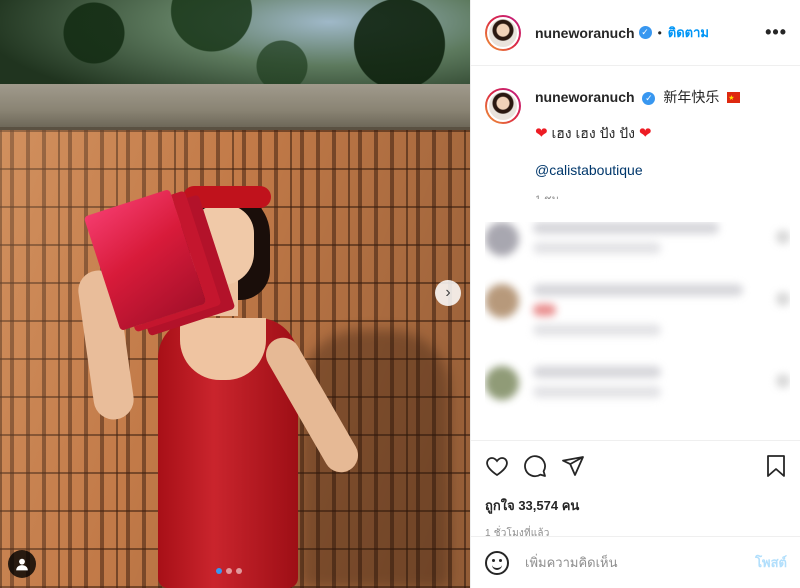  I want to click on carousel-dot-active, so click(219, 571).